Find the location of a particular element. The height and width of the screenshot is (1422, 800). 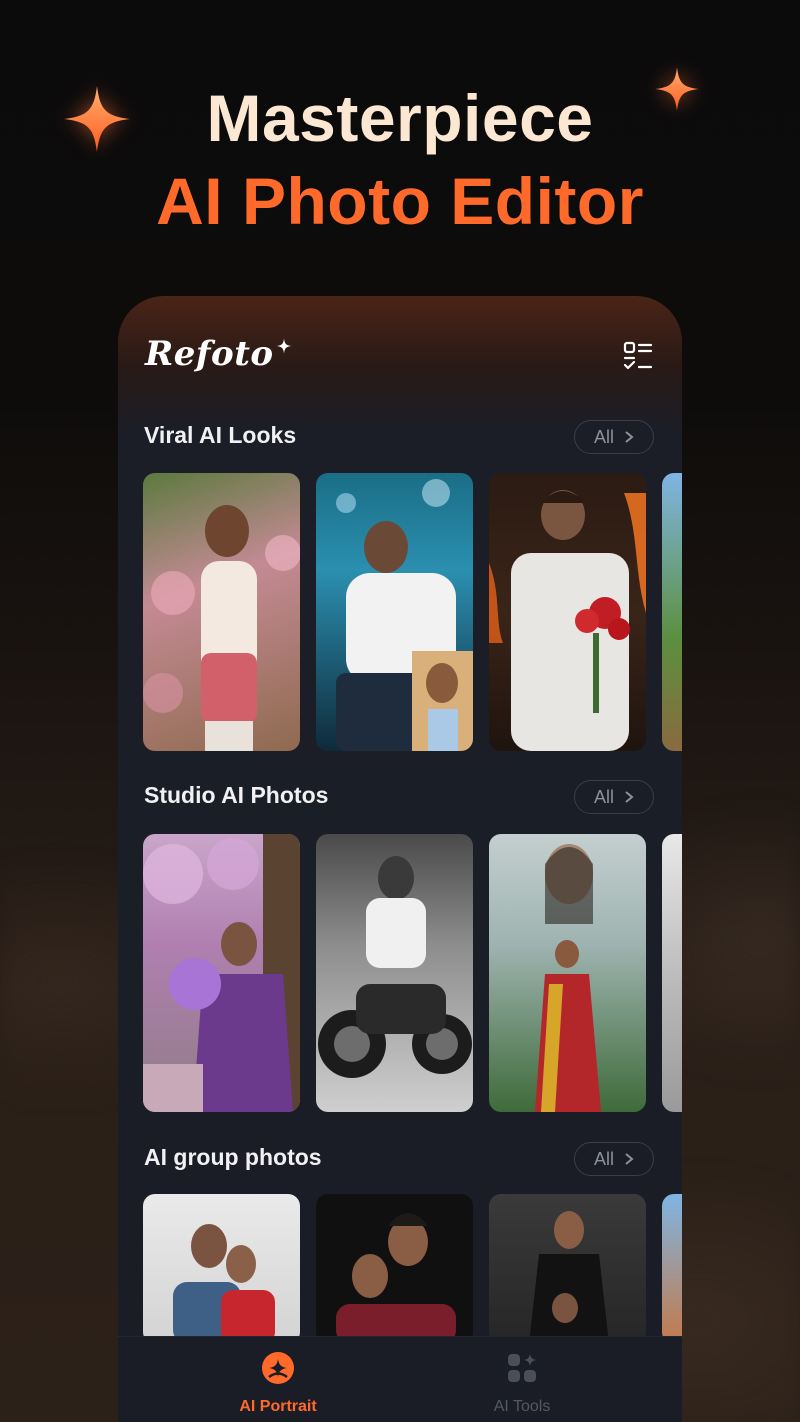

nav-item-ai-portrait: AI Portrait is located at coordinates (278, 1383).